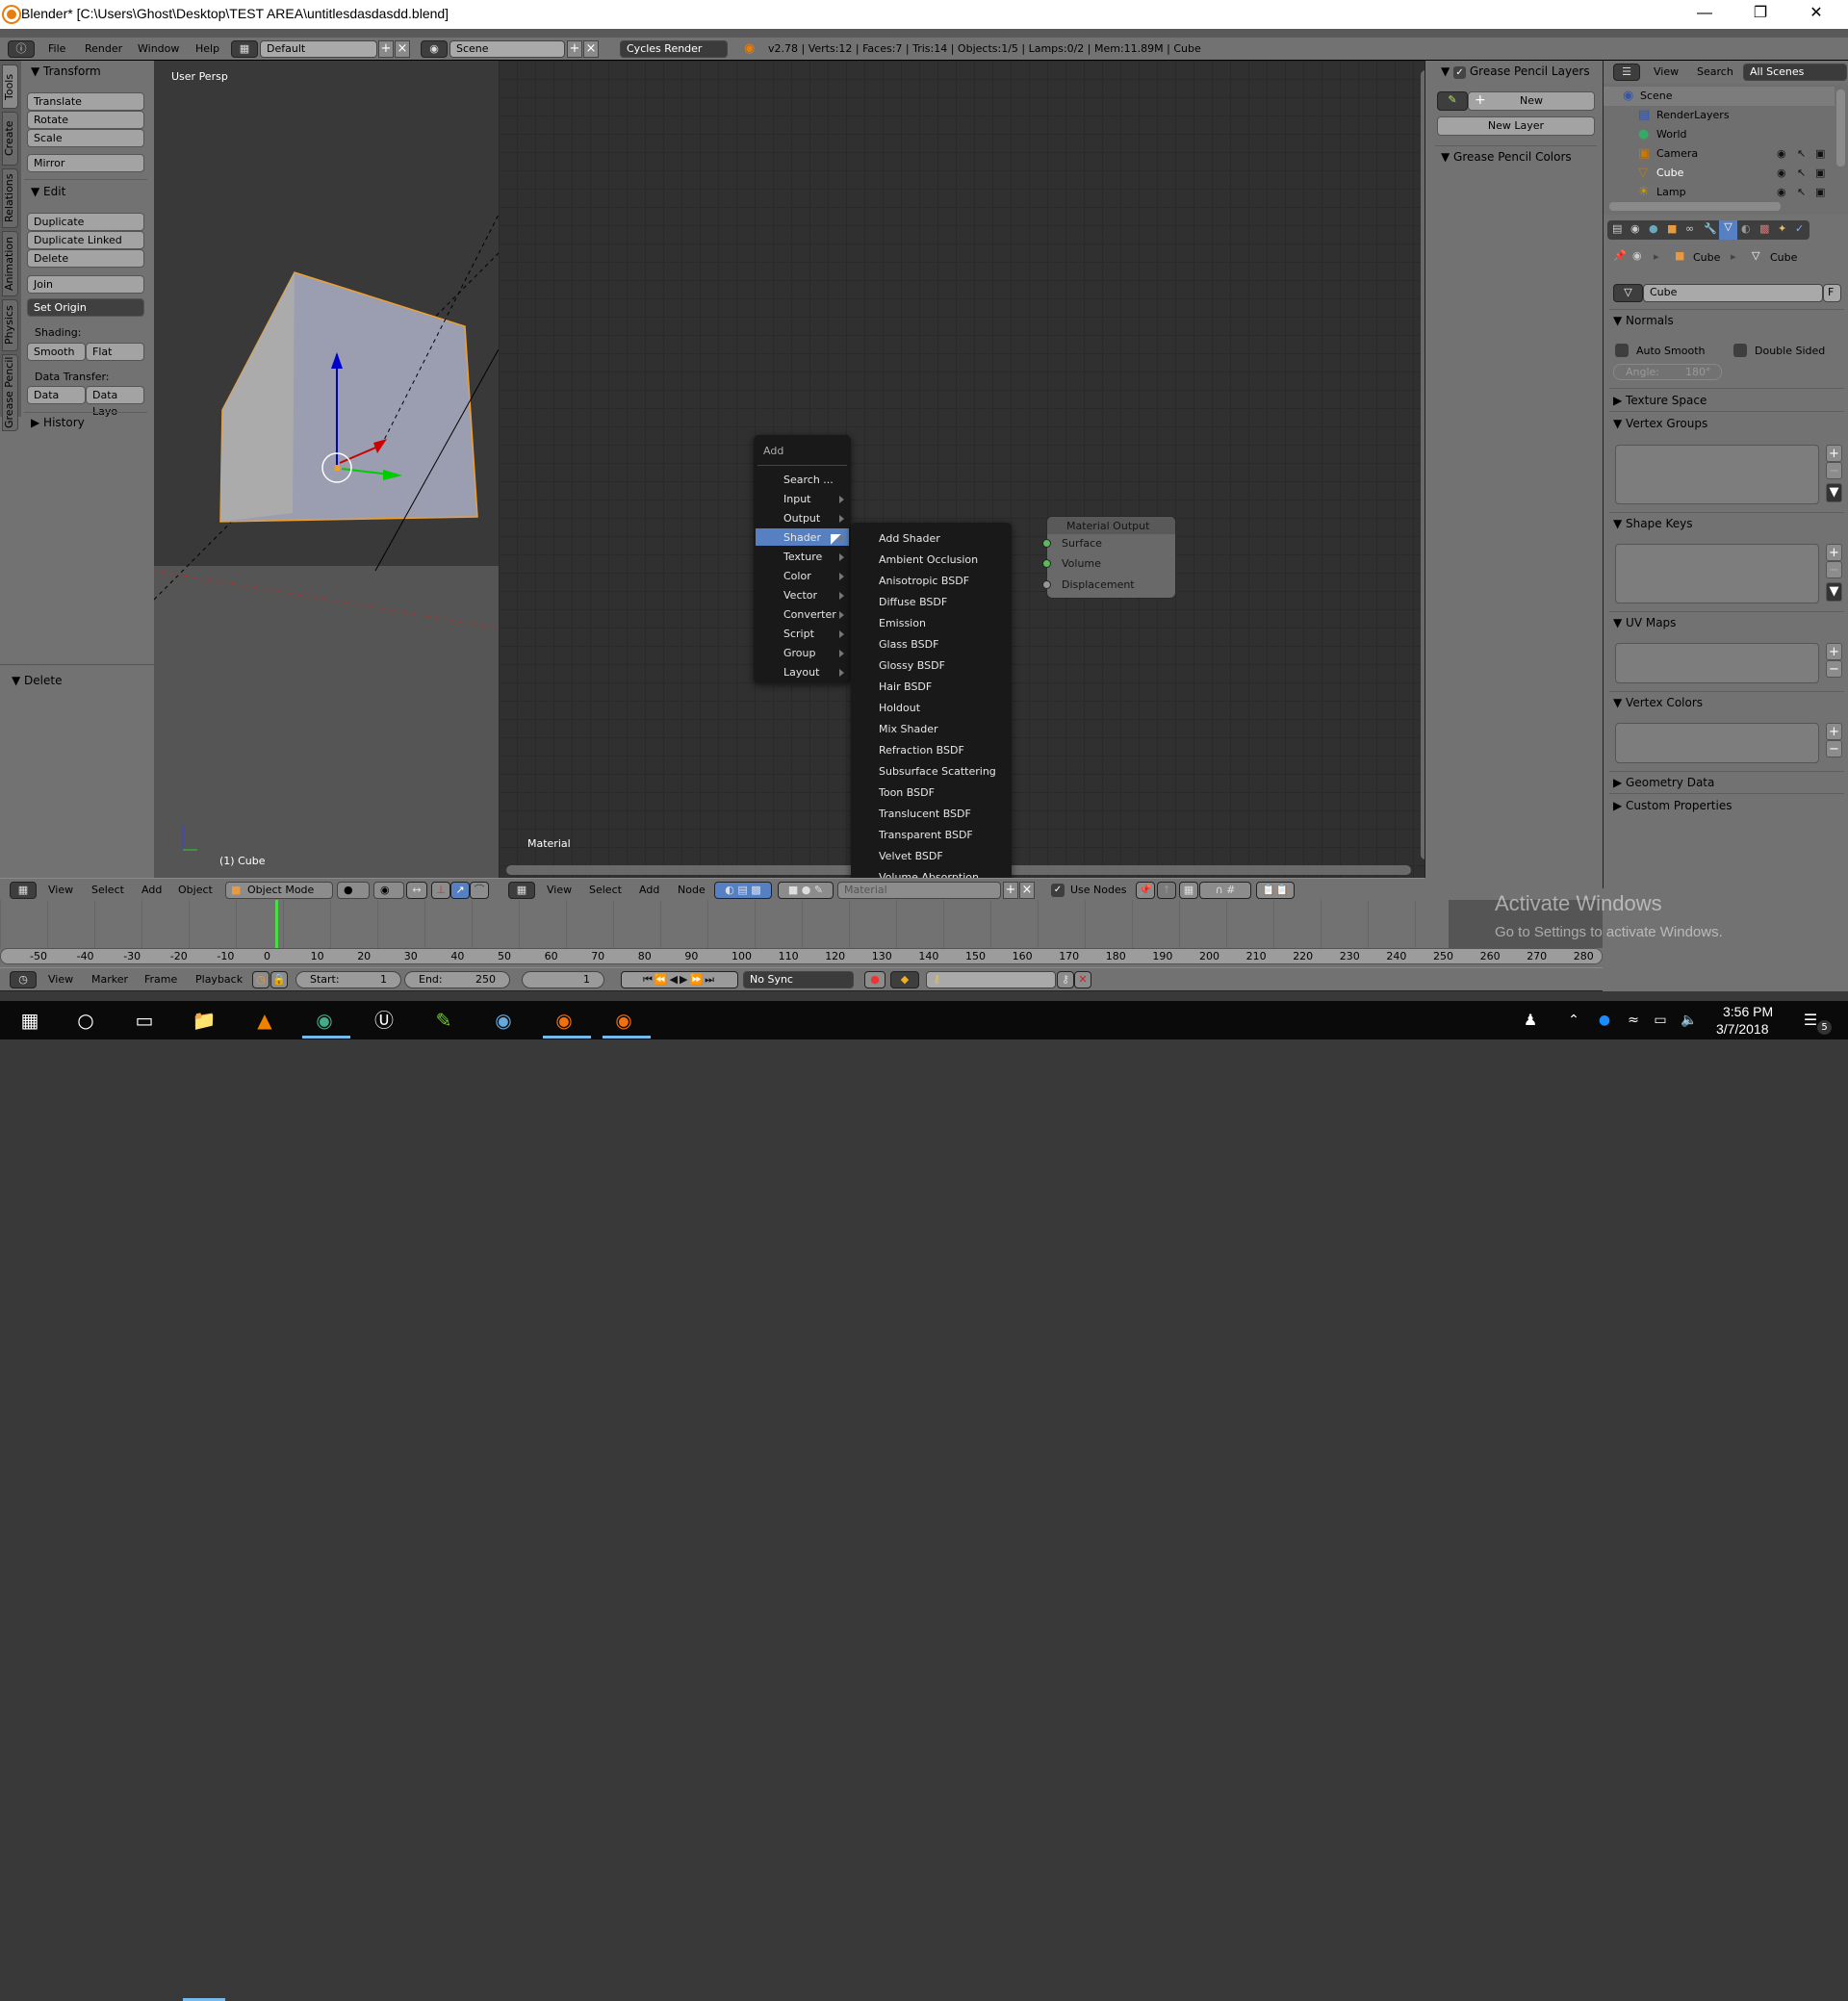  I want to click on 3d-viewport: User Persp (1) Cube, so click(326, 474).